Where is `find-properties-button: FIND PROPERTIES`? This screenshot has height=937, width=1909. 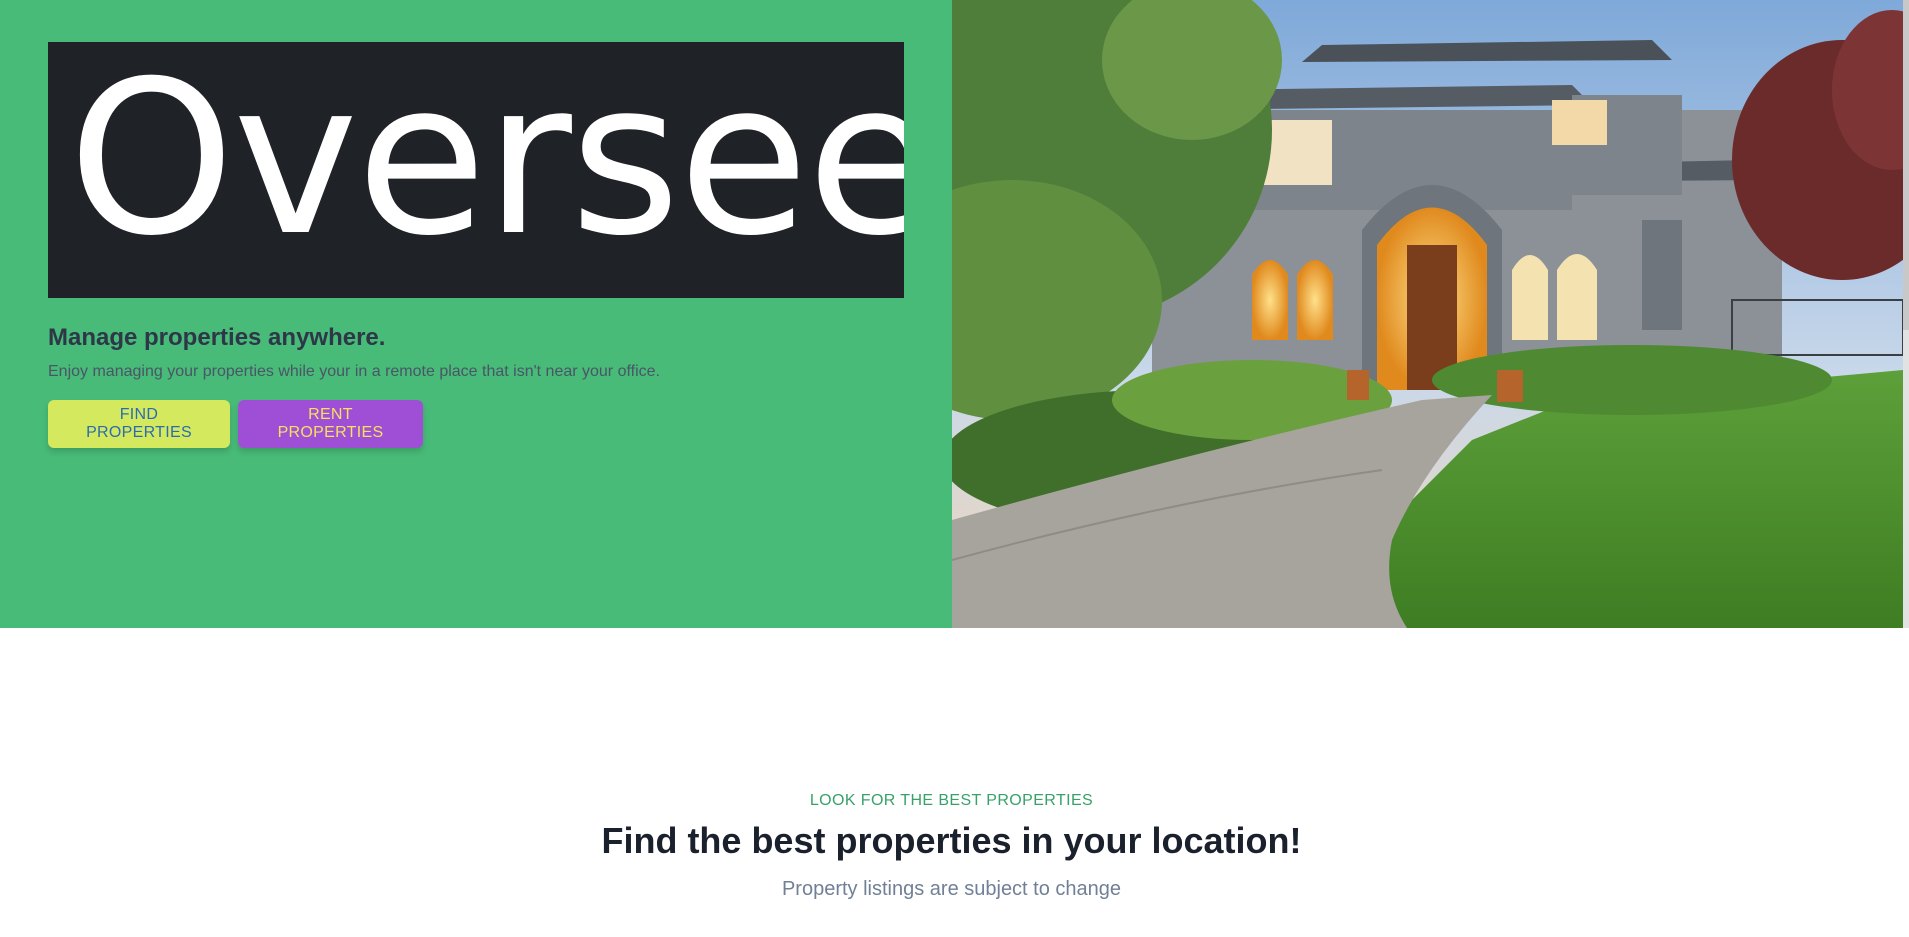 find-properties-button: FIND PROPERTIES is located at coordinates (139, 424).